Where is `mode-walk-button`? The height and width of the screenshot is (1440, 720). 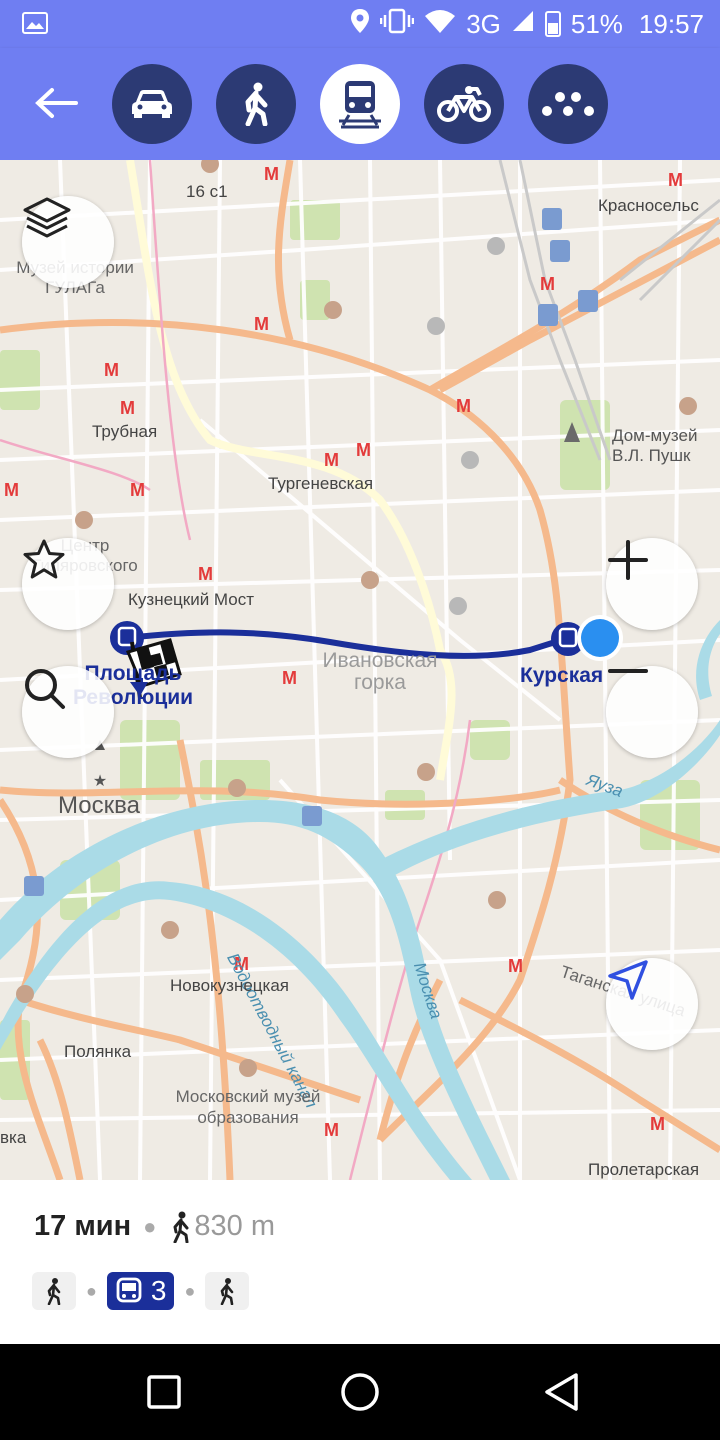 mode-walk-button is located at coordinates (256, 104).